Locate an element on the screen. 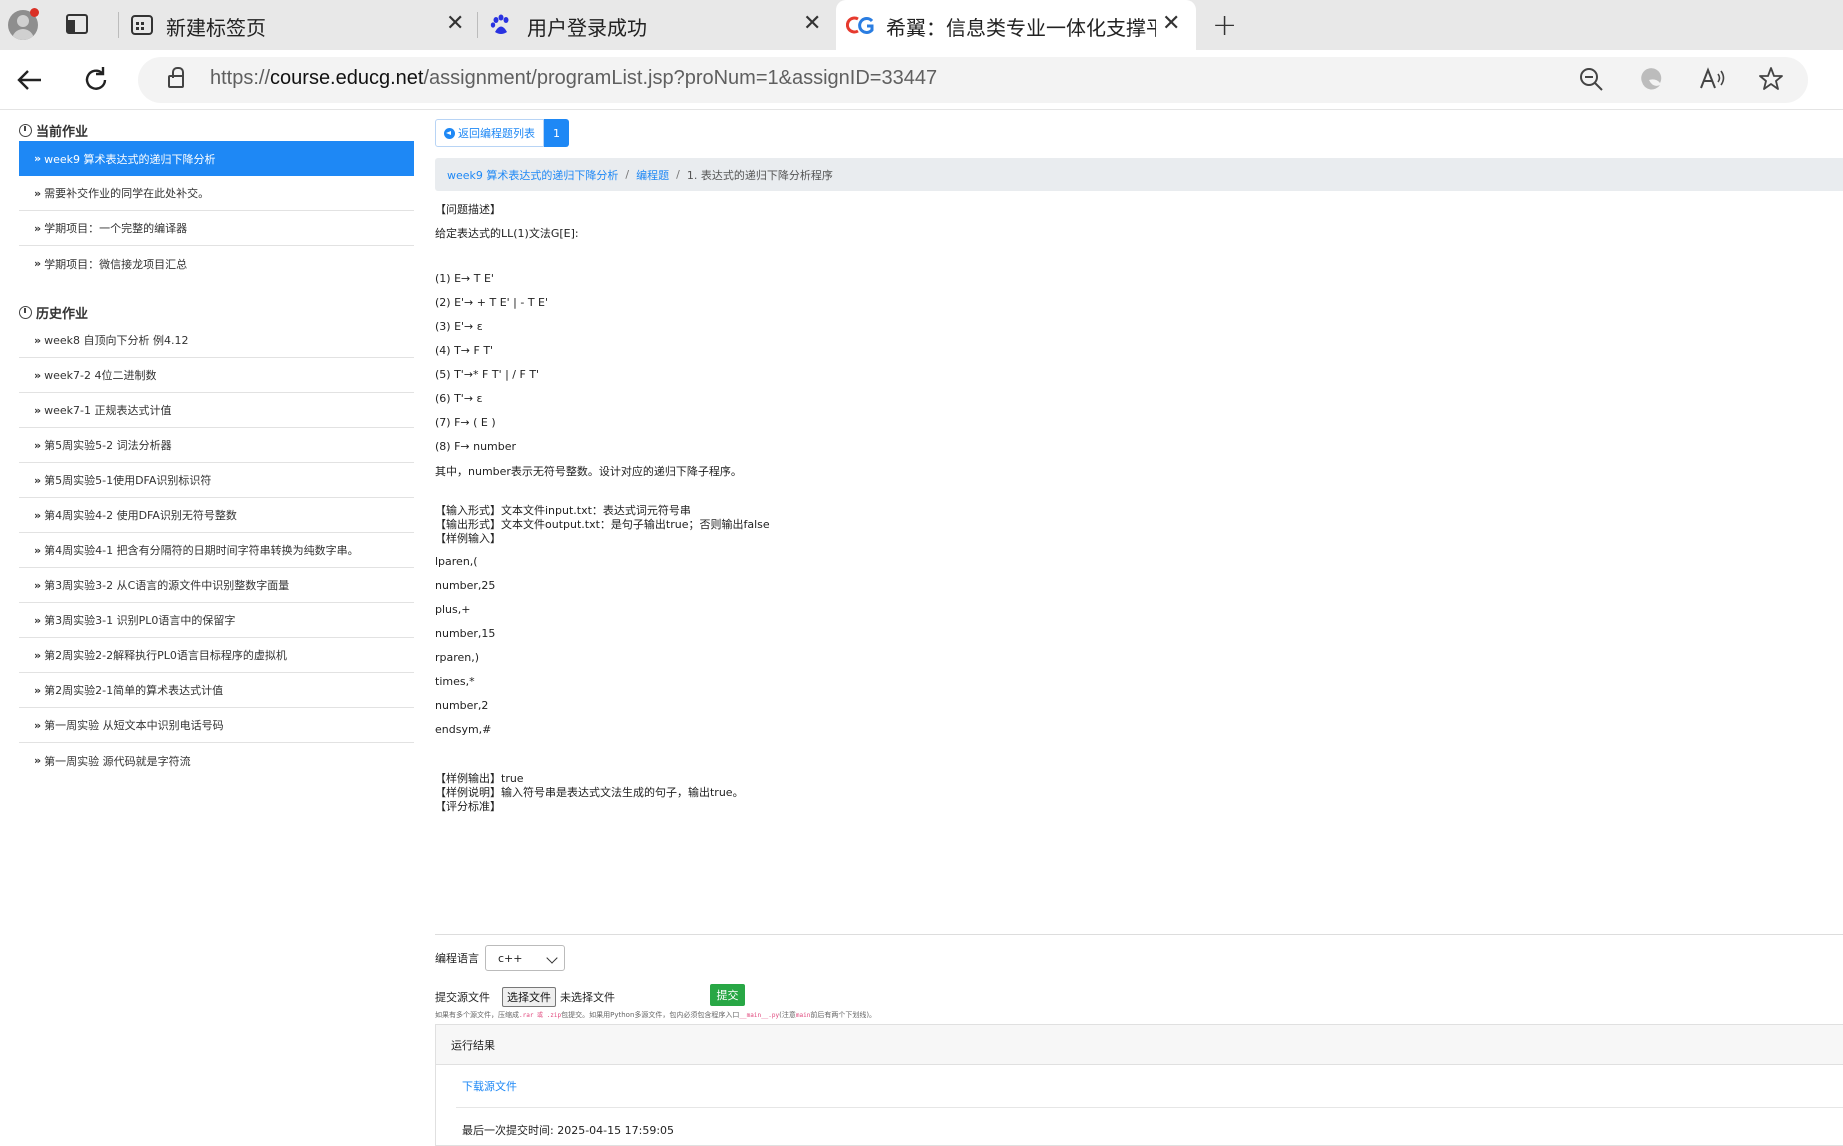 The width and height of the screenshot is (1843, 1146). language-select: c++ is located at coordinates (525, 958).